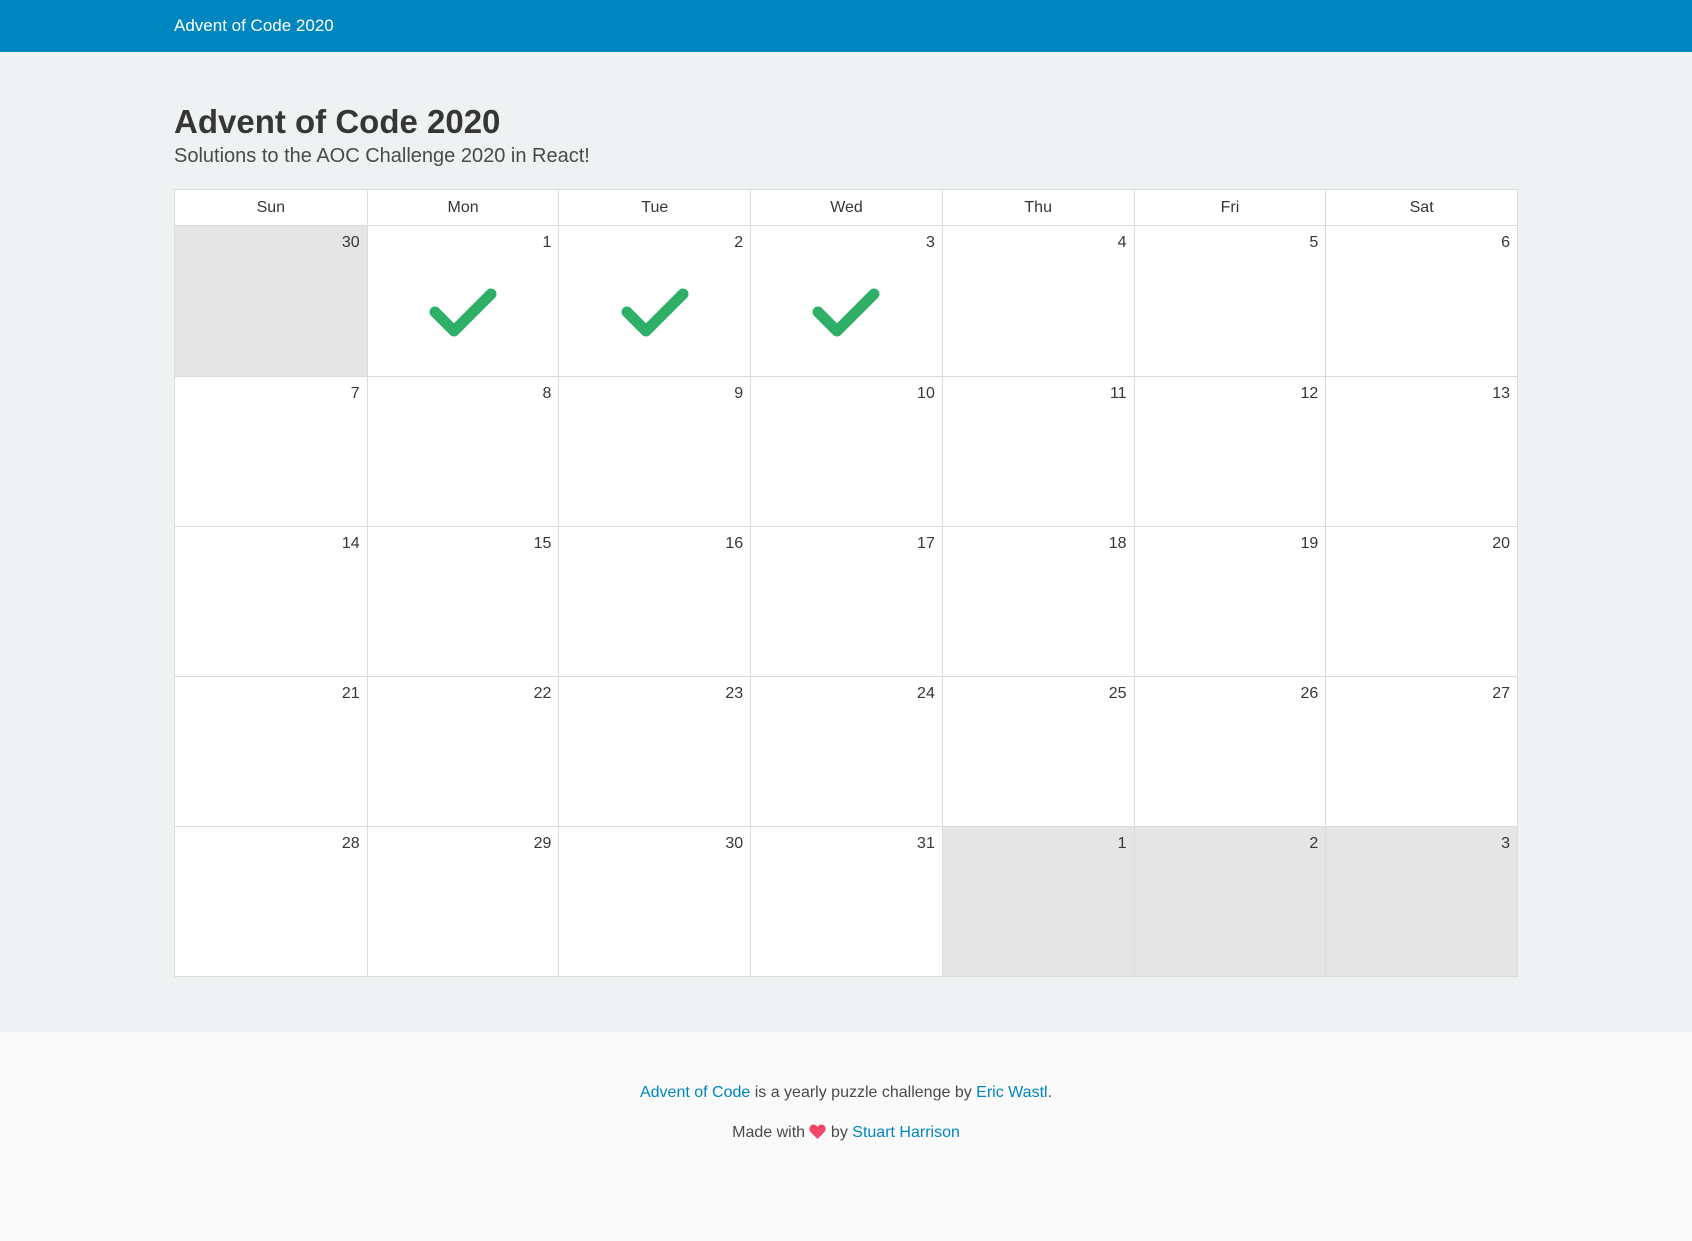 Image resolution: width=1692 pixels, height=1241 pixels. What do you see at coordinates (1314, 242) in the screenshot?
I see `day-number: 5` at bounding box center [1314, 242].